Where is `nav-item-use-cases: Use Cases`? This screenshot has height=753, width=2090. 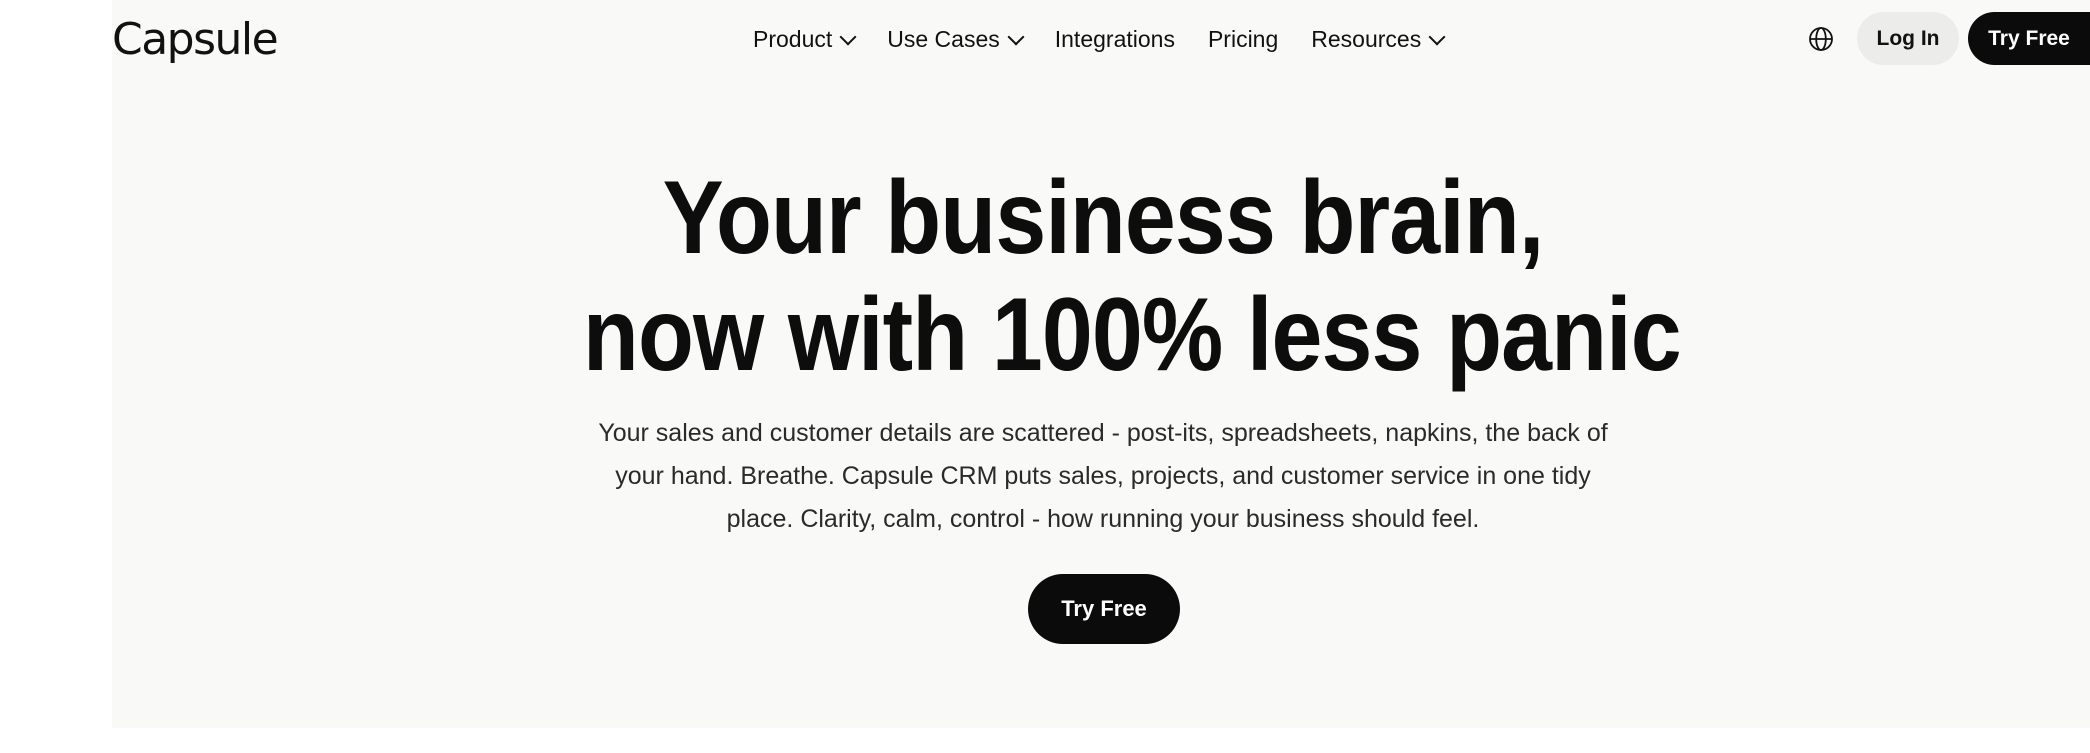
nav-item-use-cases: Use Cases is located at coordinates (956, 39).